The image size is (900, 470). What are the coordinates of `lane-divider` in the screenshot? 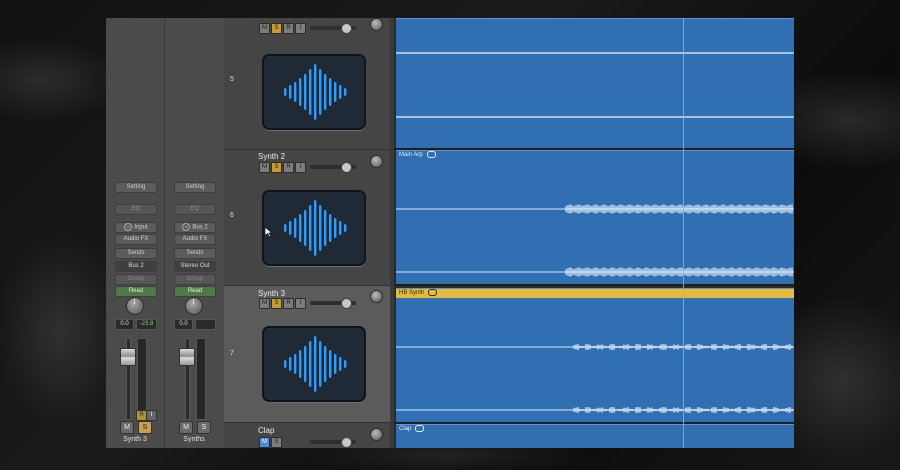 It's located at (594, 285).